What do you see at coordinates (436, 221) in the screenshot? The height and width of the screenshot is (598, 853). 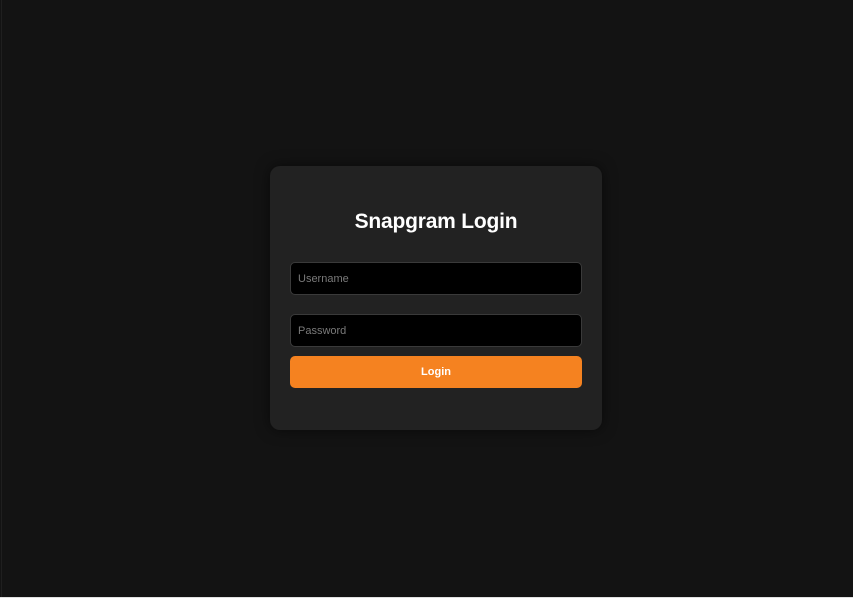 I see `login-title: Snapgram Login` at bounding box center [436, 221].